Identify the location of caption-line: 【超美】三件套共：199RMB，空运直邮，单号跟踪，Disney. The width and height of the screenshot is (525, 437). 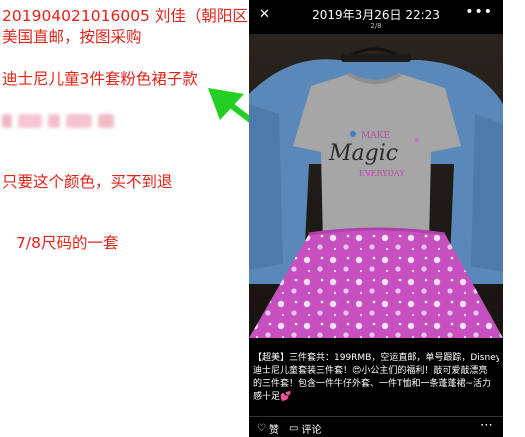
(376, 358).